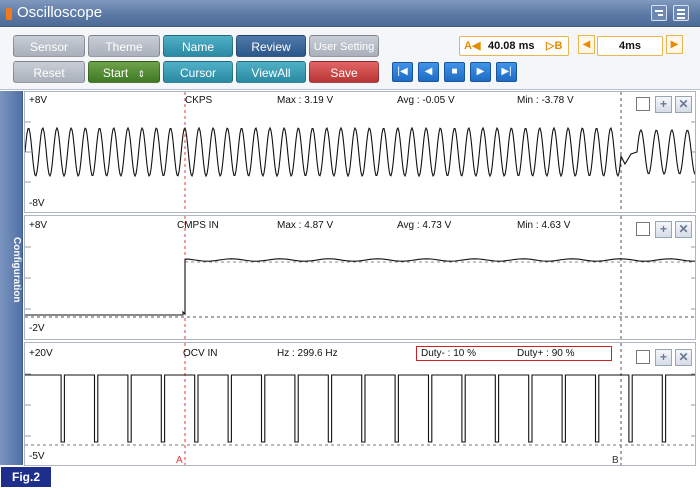 The image size is (700, 489). I want to click on title-accent-icon, so click(9, 14).